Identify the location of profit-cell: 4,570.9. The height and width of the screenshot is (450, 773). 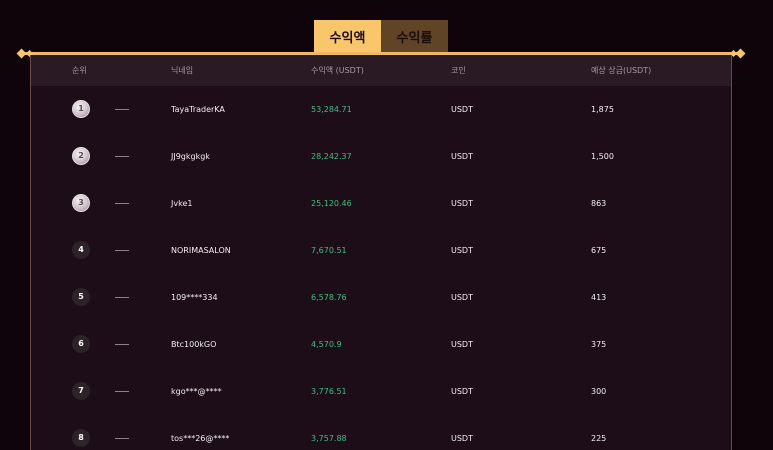
(326, 344).